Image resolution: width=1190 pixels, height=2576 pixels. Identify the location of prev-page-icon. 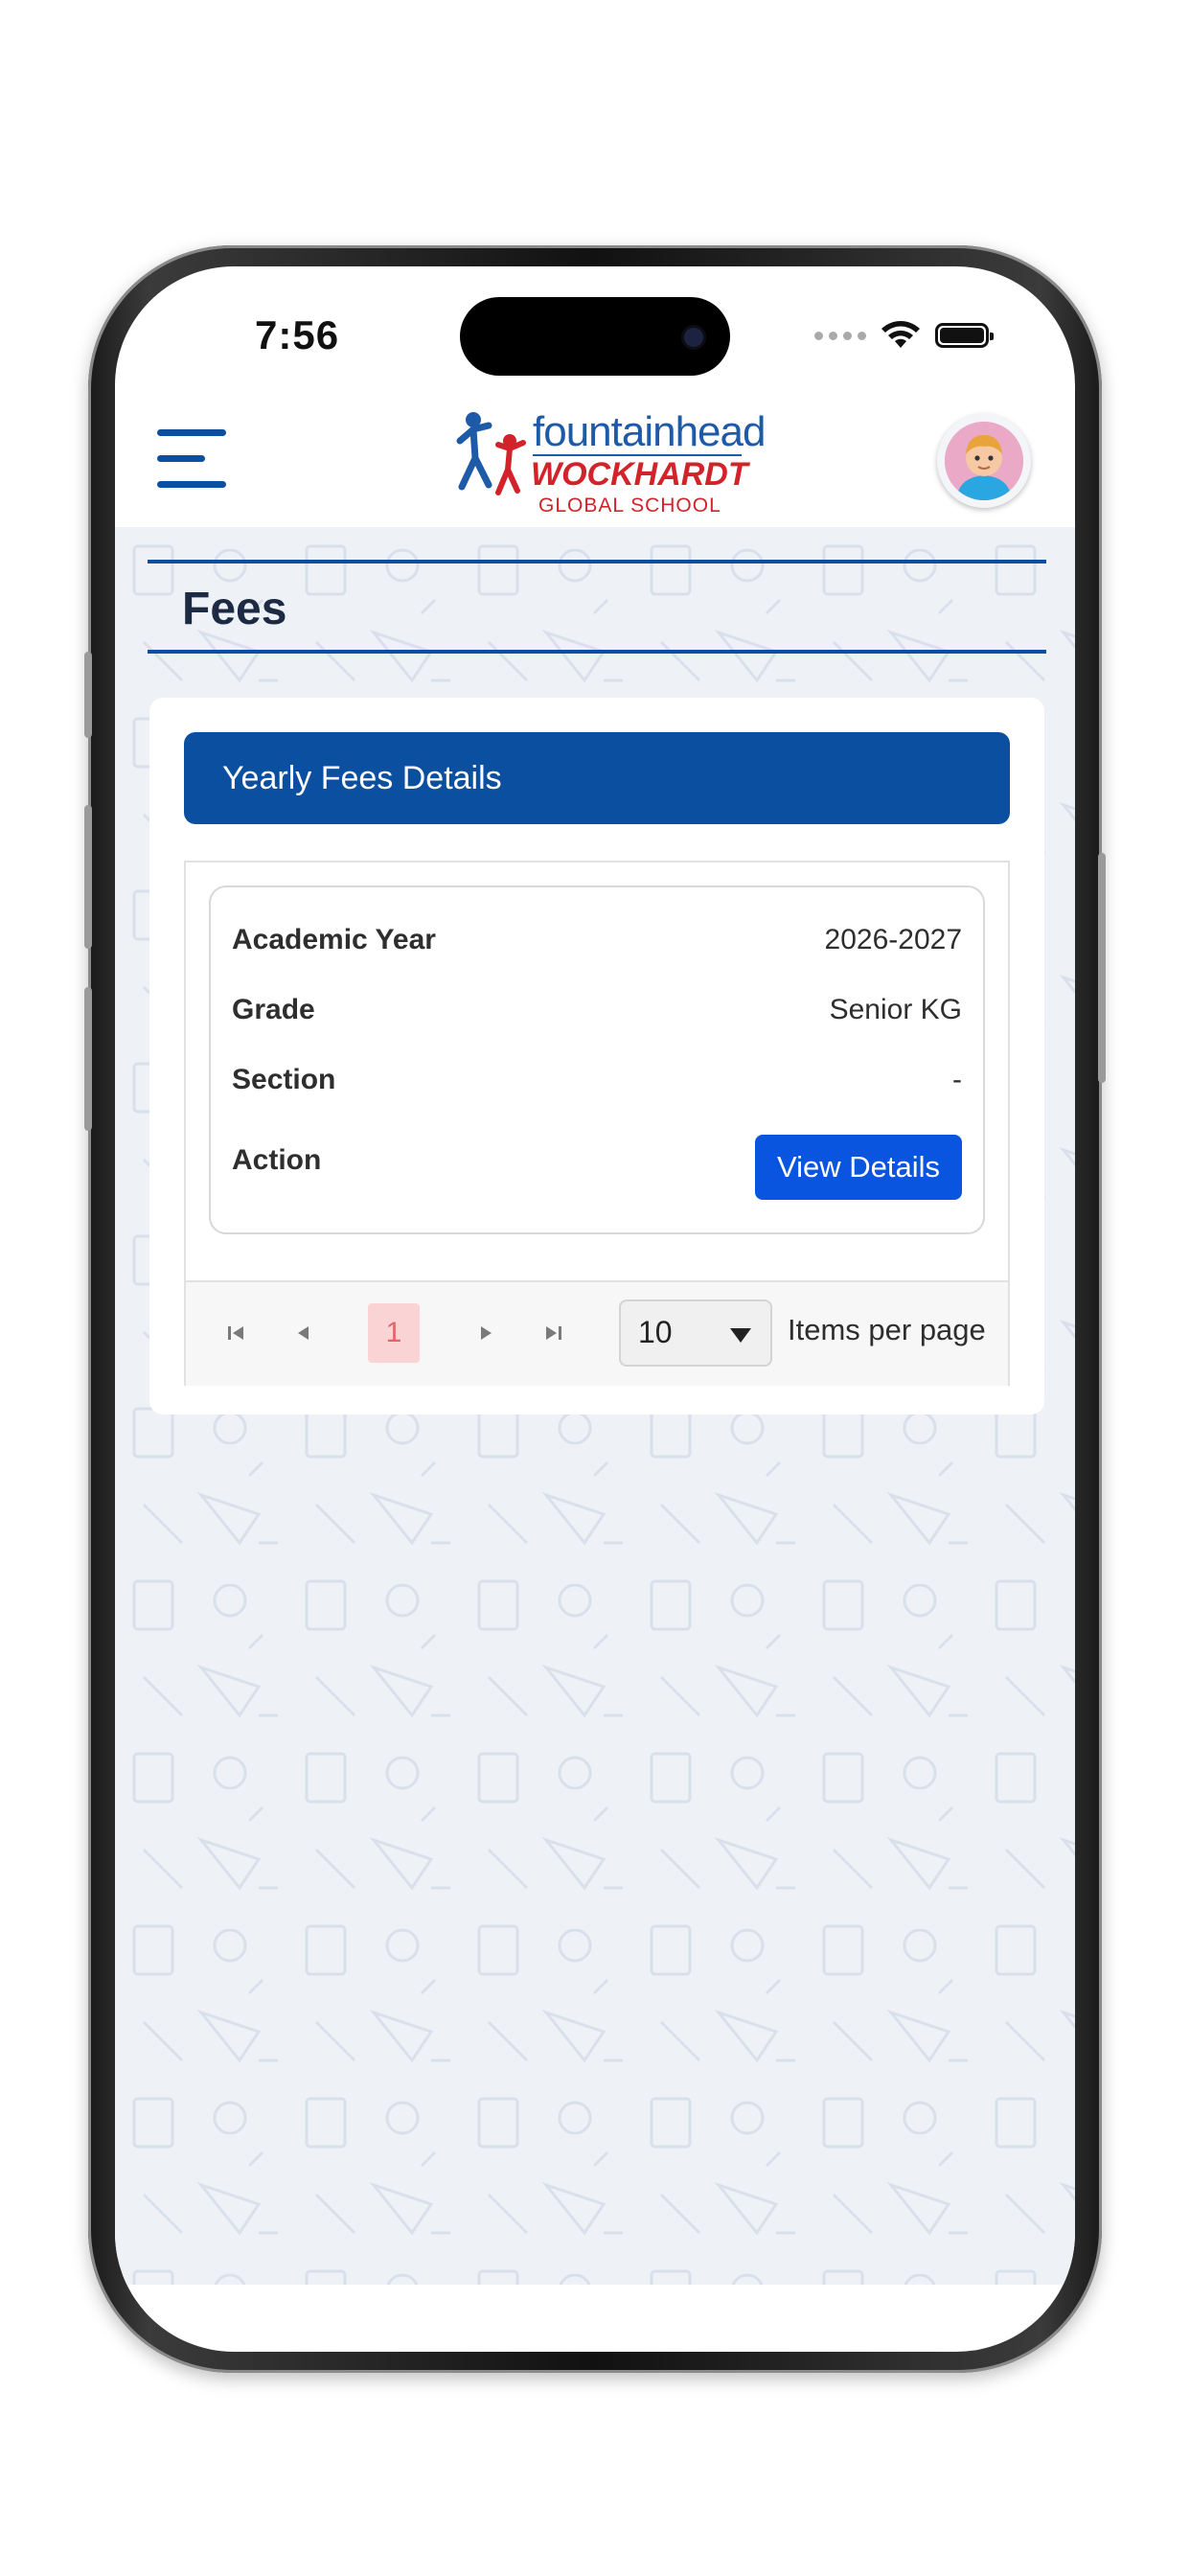
(303, 1333).